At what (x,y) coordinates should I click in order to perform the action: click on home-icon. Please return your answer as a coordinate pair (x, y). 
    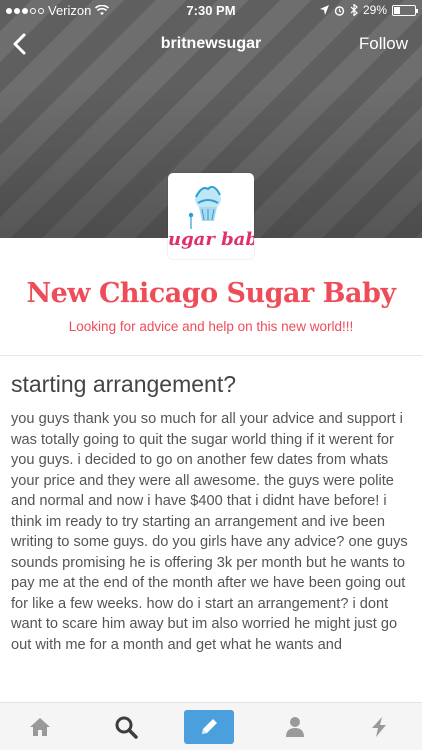
    Looking at the image, I should click on (40, 727).